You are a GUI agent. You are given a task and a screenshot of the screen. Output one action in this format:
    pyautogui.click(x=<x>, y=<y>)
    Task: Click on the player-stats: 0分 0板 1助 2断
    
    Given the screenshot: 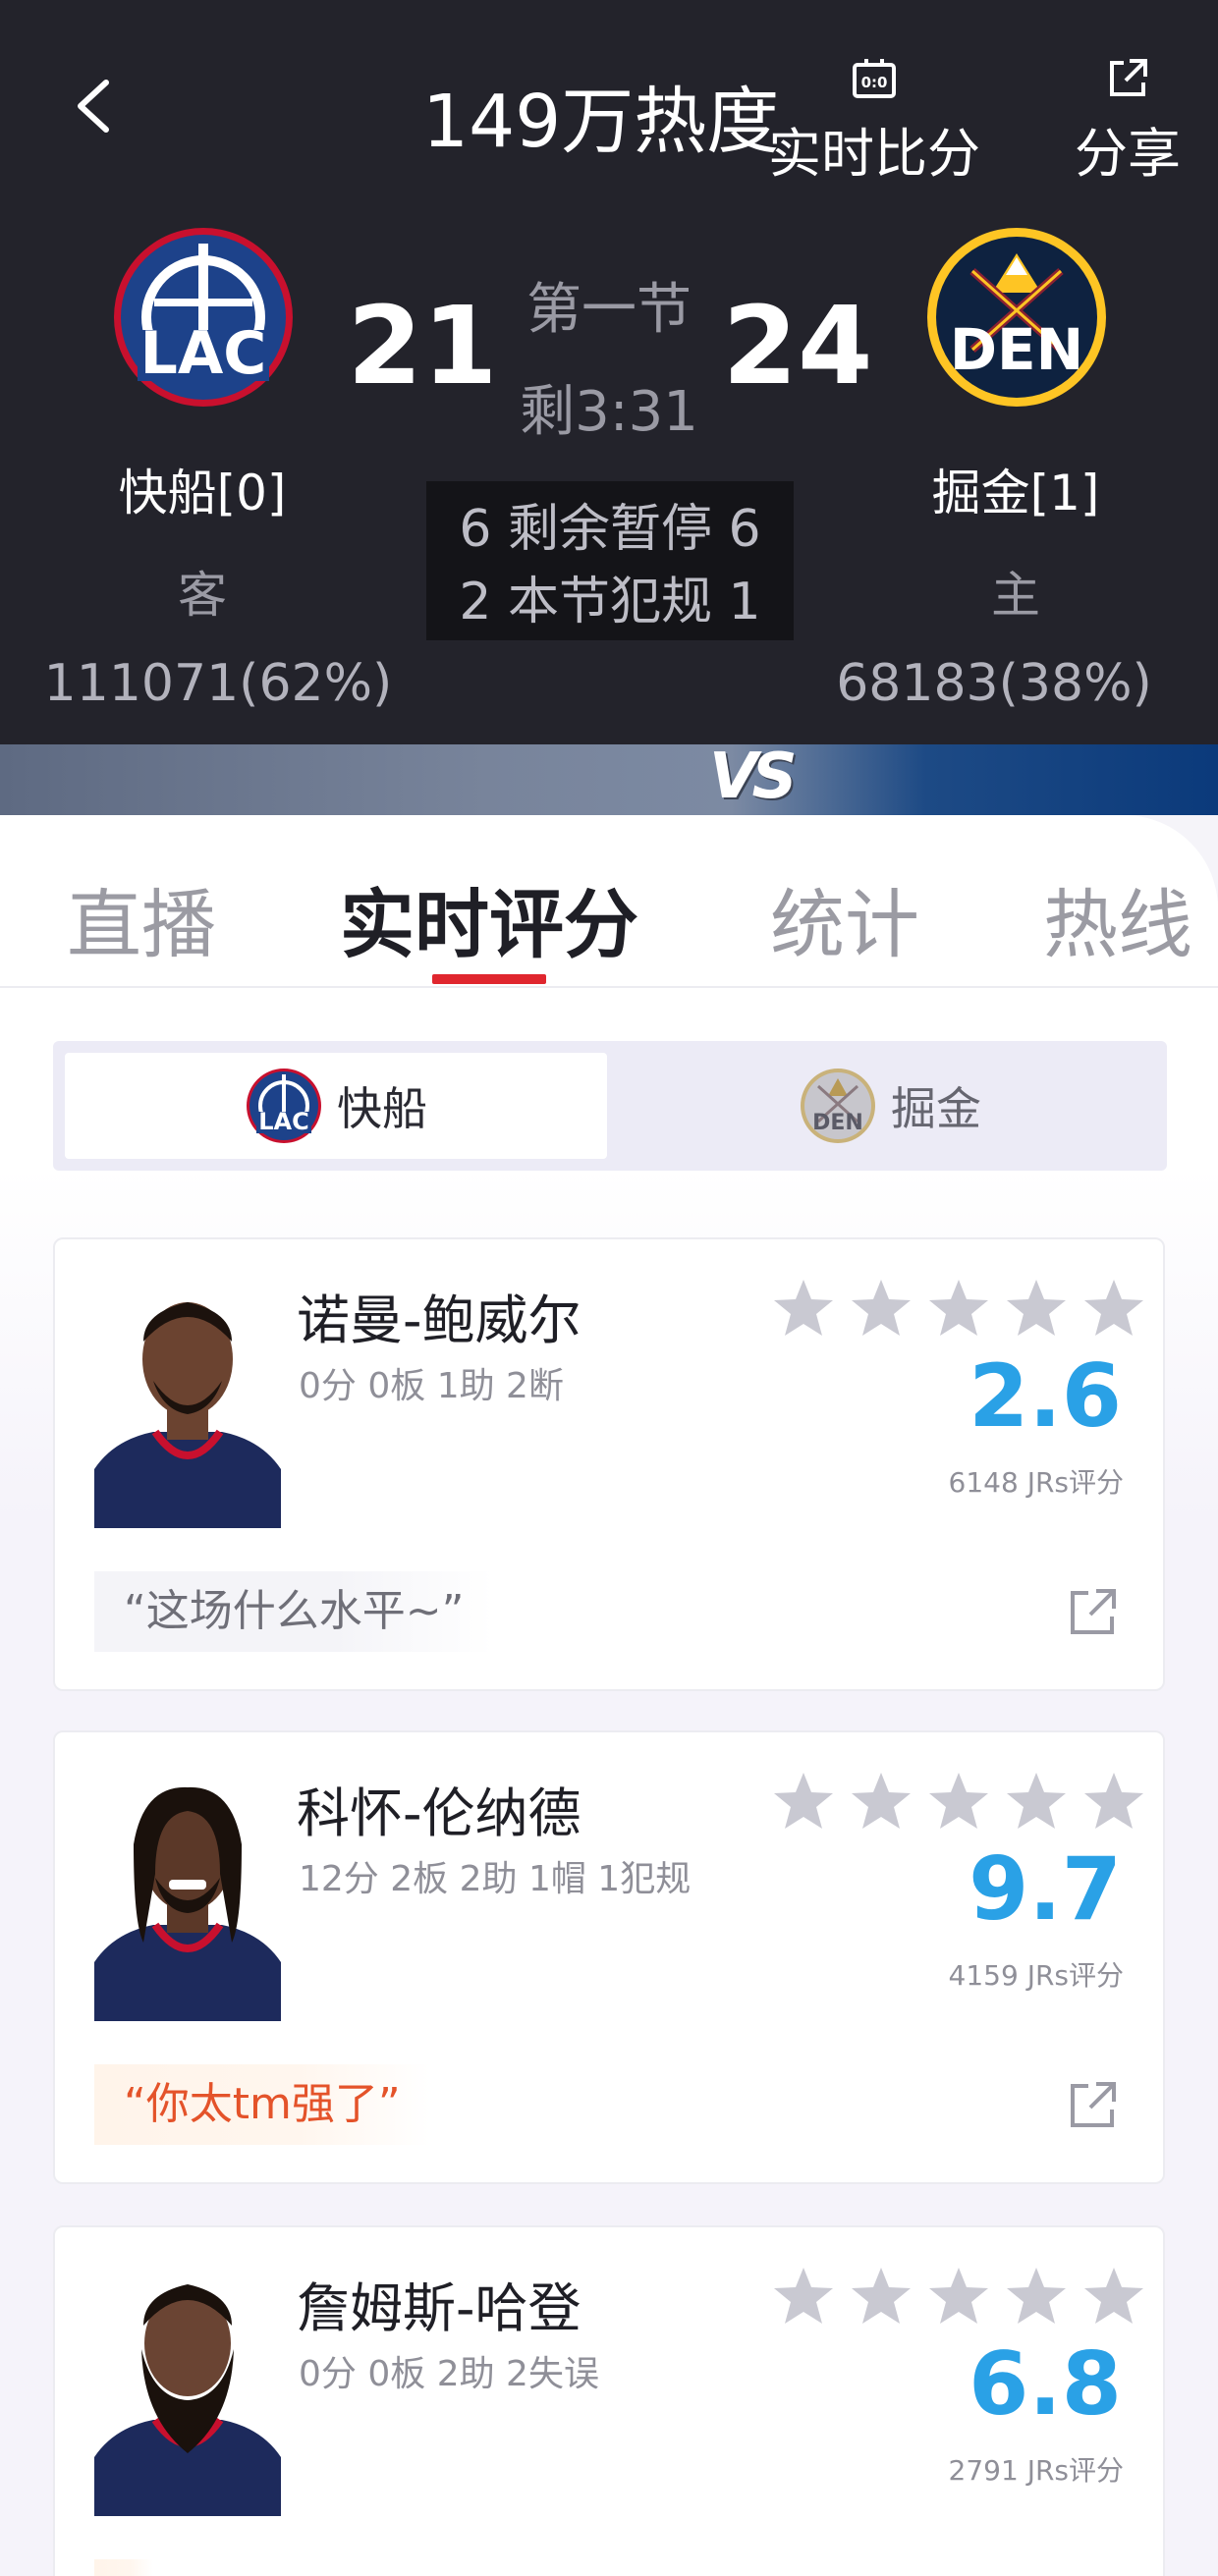 What is the action you would take?
    pyautogui.click(x=432, y=1386)
    